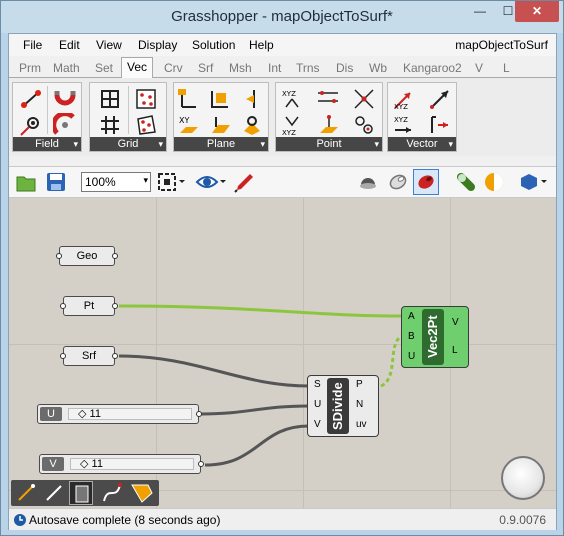  I want to click on vec2pt-input-b: B, so click(411, 336).